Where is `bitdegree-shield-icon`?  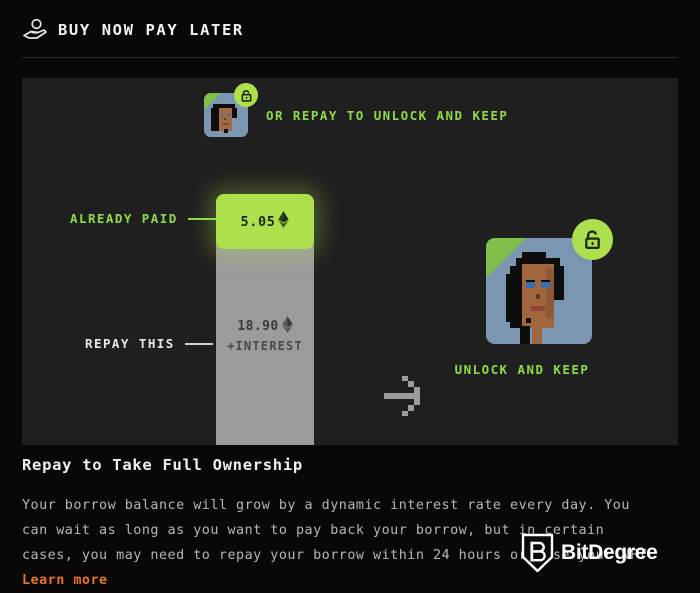 bitdegree-shield-icon is located at coordinates (537, 553).